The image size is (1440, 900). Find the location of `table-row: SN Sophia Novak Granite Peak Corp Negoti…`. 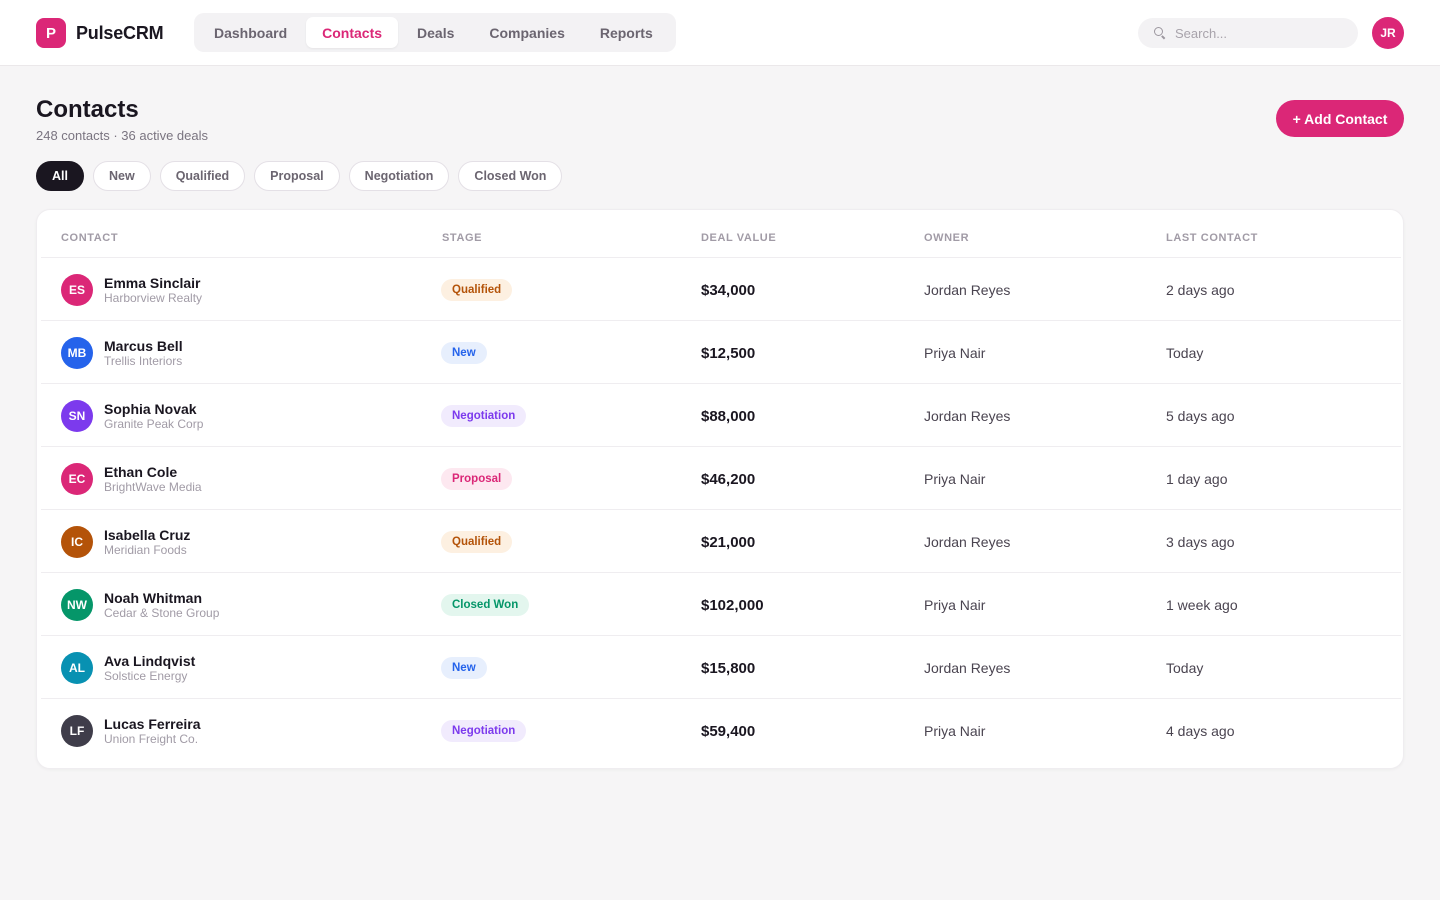

table-row: SN Sophia Novak Granite Peak Corp Negoti… is located at coordinates (721, 415).